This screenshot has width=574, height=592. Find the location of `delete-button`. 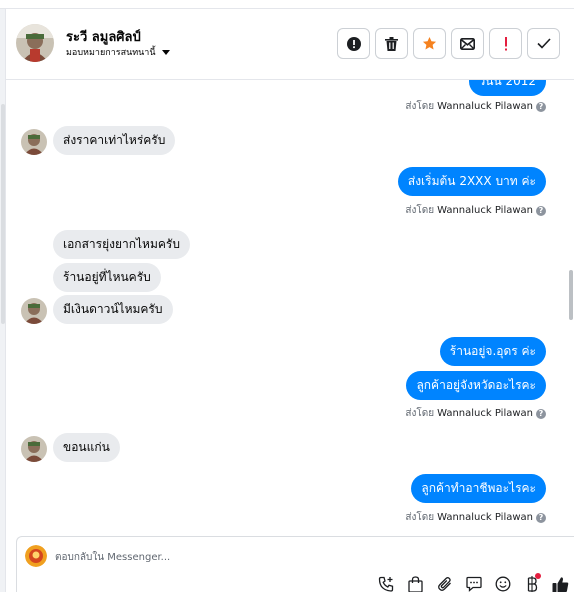

delete-button is located at coordinates (391, 43).